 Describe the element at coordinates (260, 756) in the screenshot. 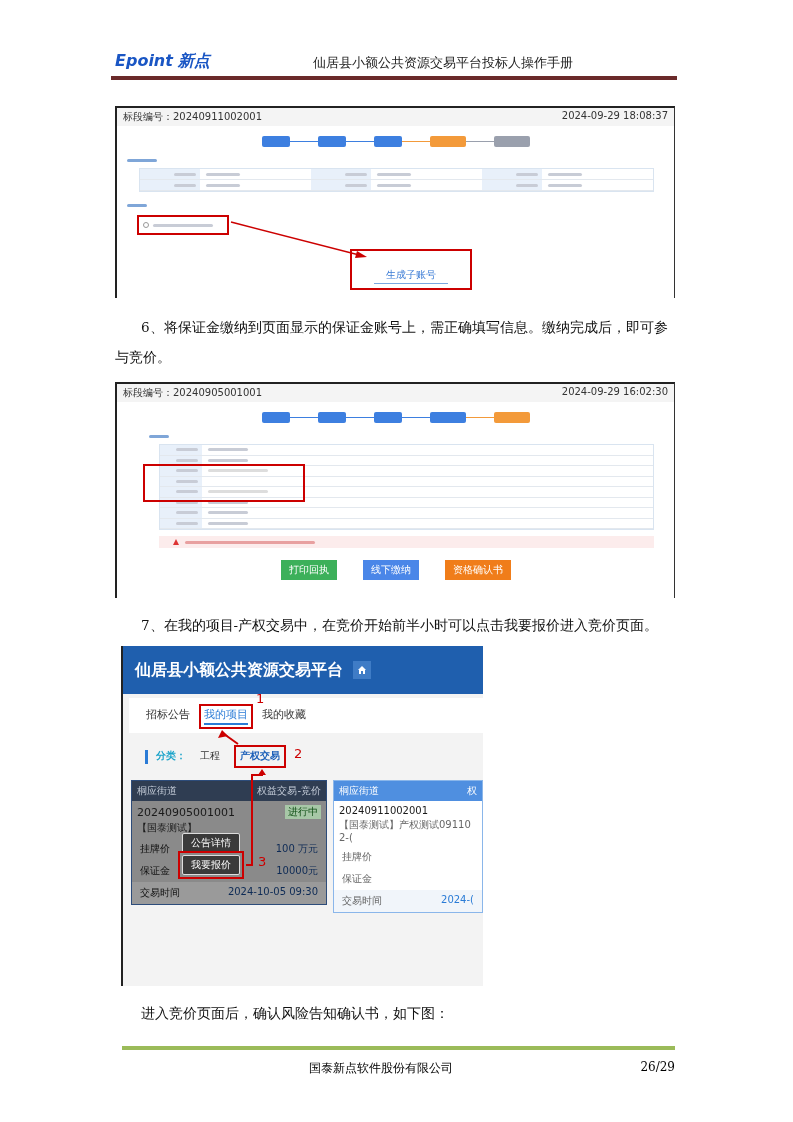

I see `category-tab: 产权交易` at that location.